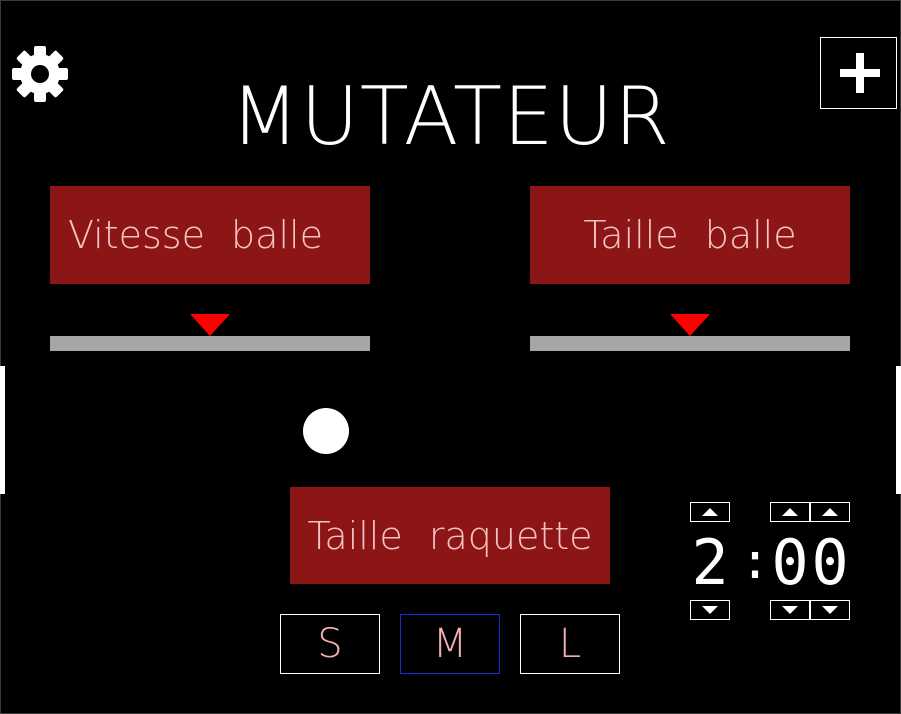 Image resolution: width=901 pixels, height=714 pixels. I want to click on ball-speed-slider-track, so click(210, 343).